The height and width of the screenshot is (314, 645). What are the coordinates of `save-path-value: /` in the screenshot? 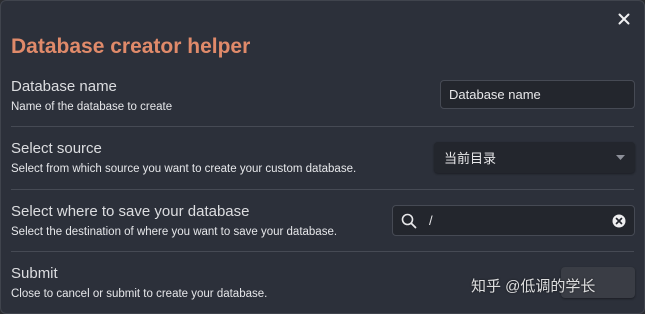 It's located at (431, 220).